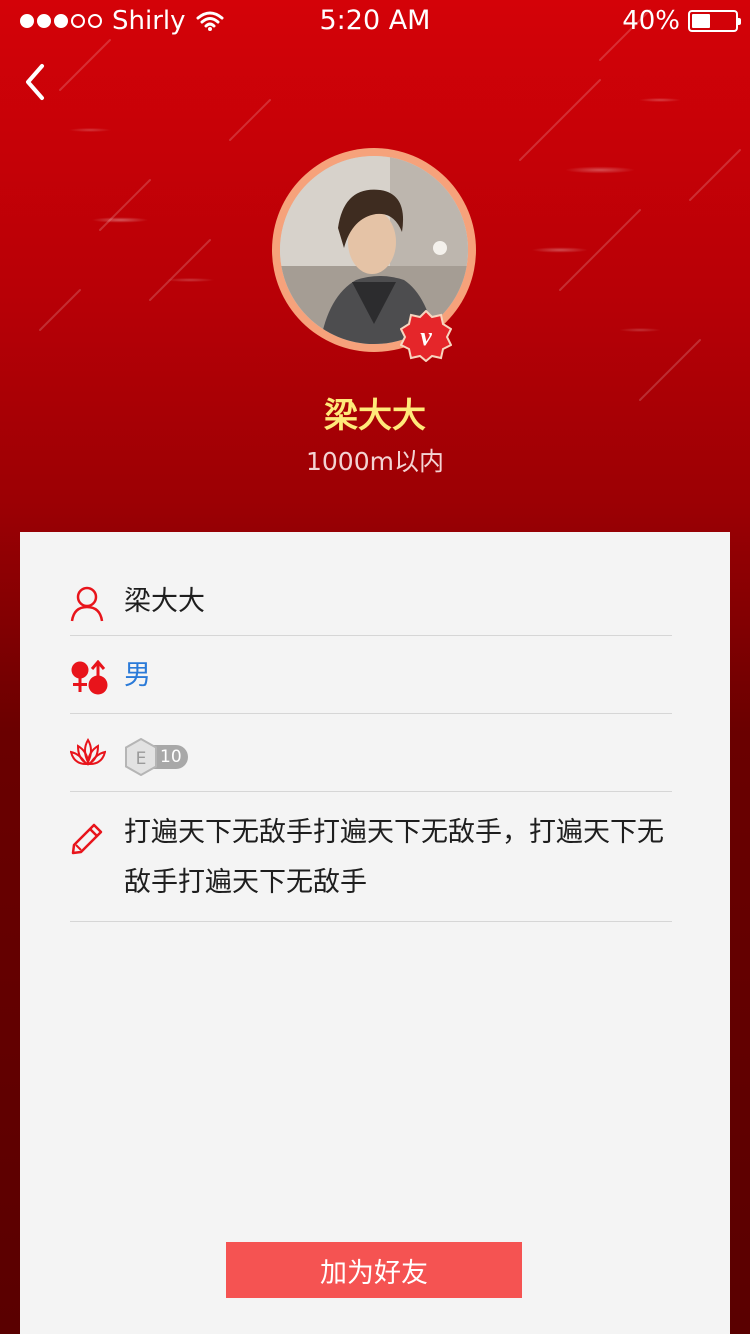 The image size is (750, 1334). I want to click on gender-row: 男, so click(371, 675).